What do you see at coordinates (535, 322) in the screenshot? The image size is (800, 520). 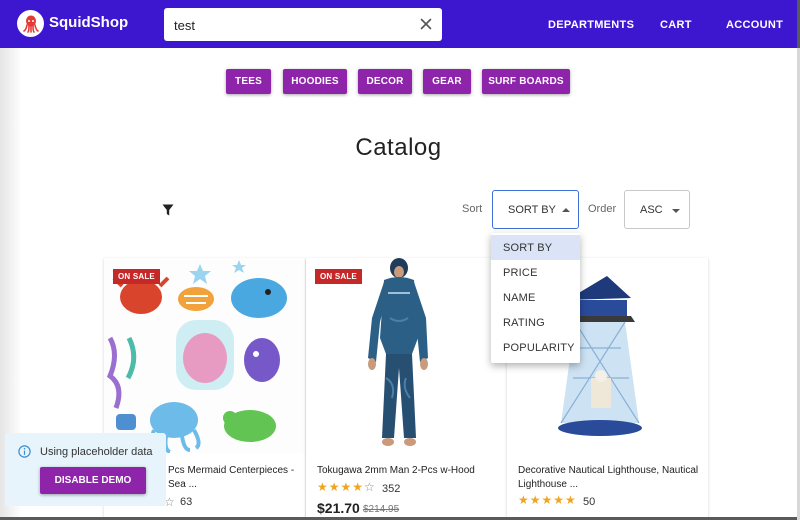 I see `sort-option-rating: RATING` at bounding box center [535, 322].